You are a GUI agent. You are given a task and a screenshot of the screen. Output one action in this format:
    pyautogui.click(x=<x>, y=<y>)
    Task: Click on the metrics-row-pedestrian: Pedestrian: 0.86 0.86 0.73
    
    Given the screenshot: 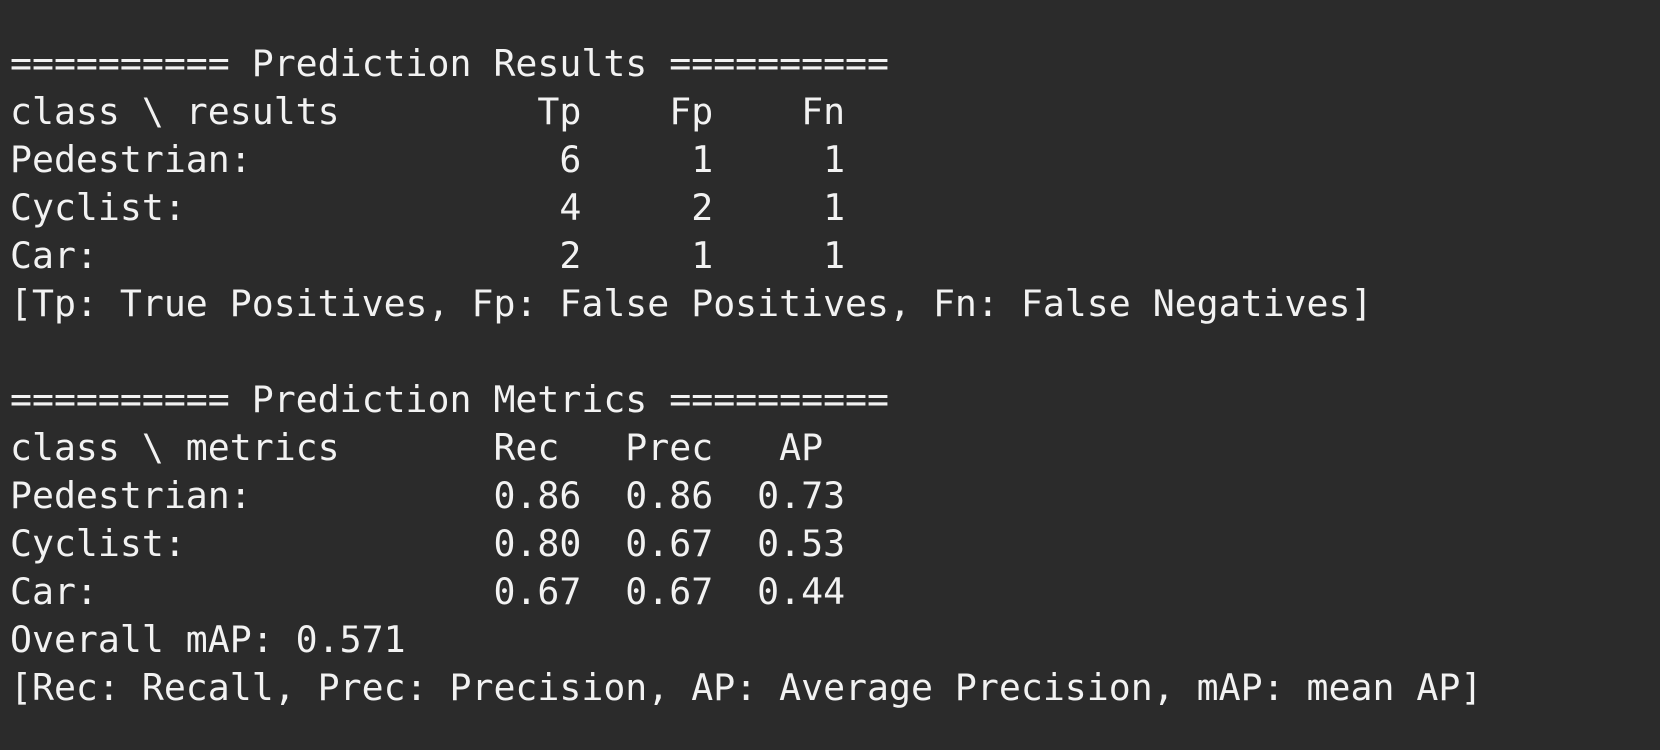 What is the action you would take?
    pyautogui.click(x=428, y=495)
    